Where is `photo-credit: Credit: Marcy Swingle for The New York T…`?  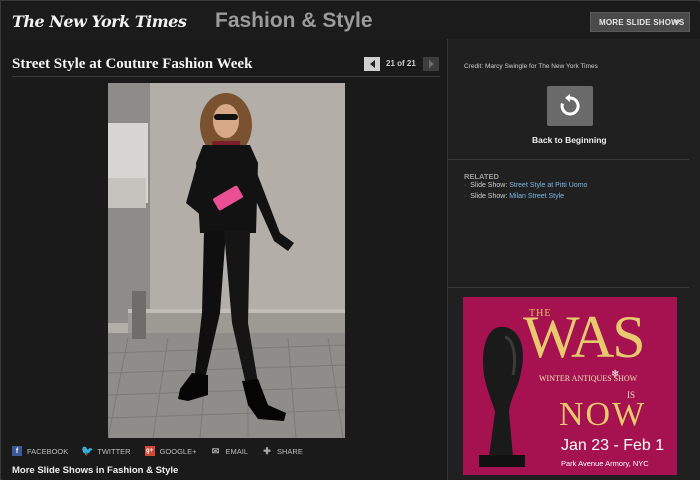 photo-credit: Credit: Marcy Swingle for The New York T… is located at coordinates (531, 66).